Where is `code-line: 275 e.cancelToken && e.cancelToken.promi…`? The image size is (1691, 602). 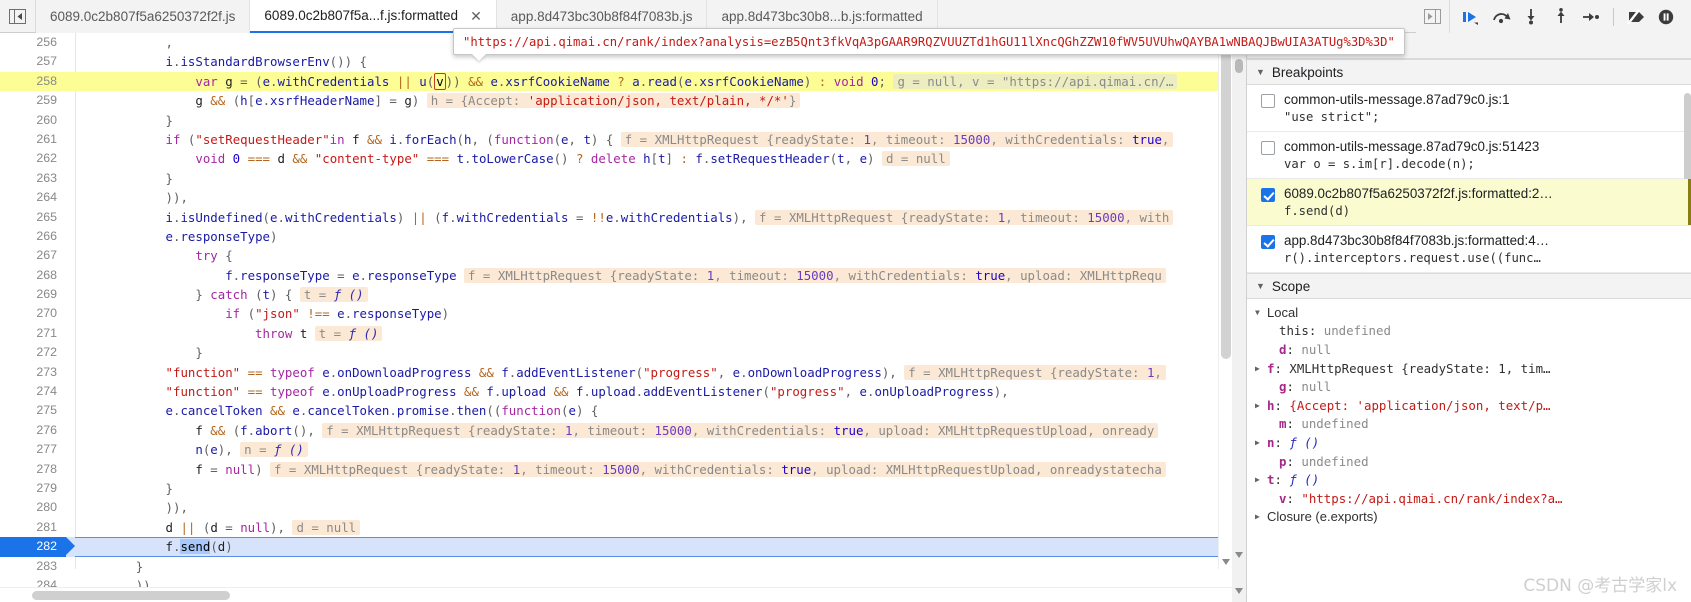
code-line: 275 e.cancelToken && e.cancelToken.promi… is located at coordinates (616, 410).